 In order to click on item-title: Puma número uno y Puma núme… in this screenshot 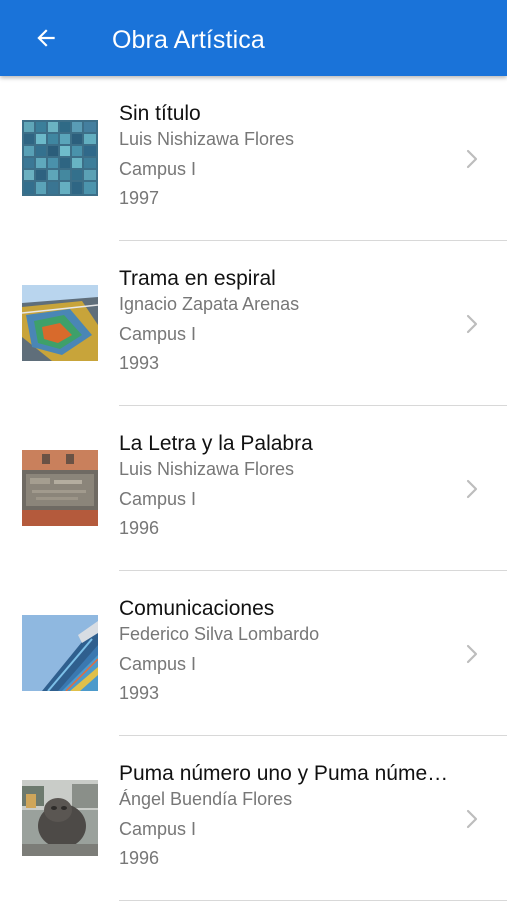, I will do `click(284, 773)`.